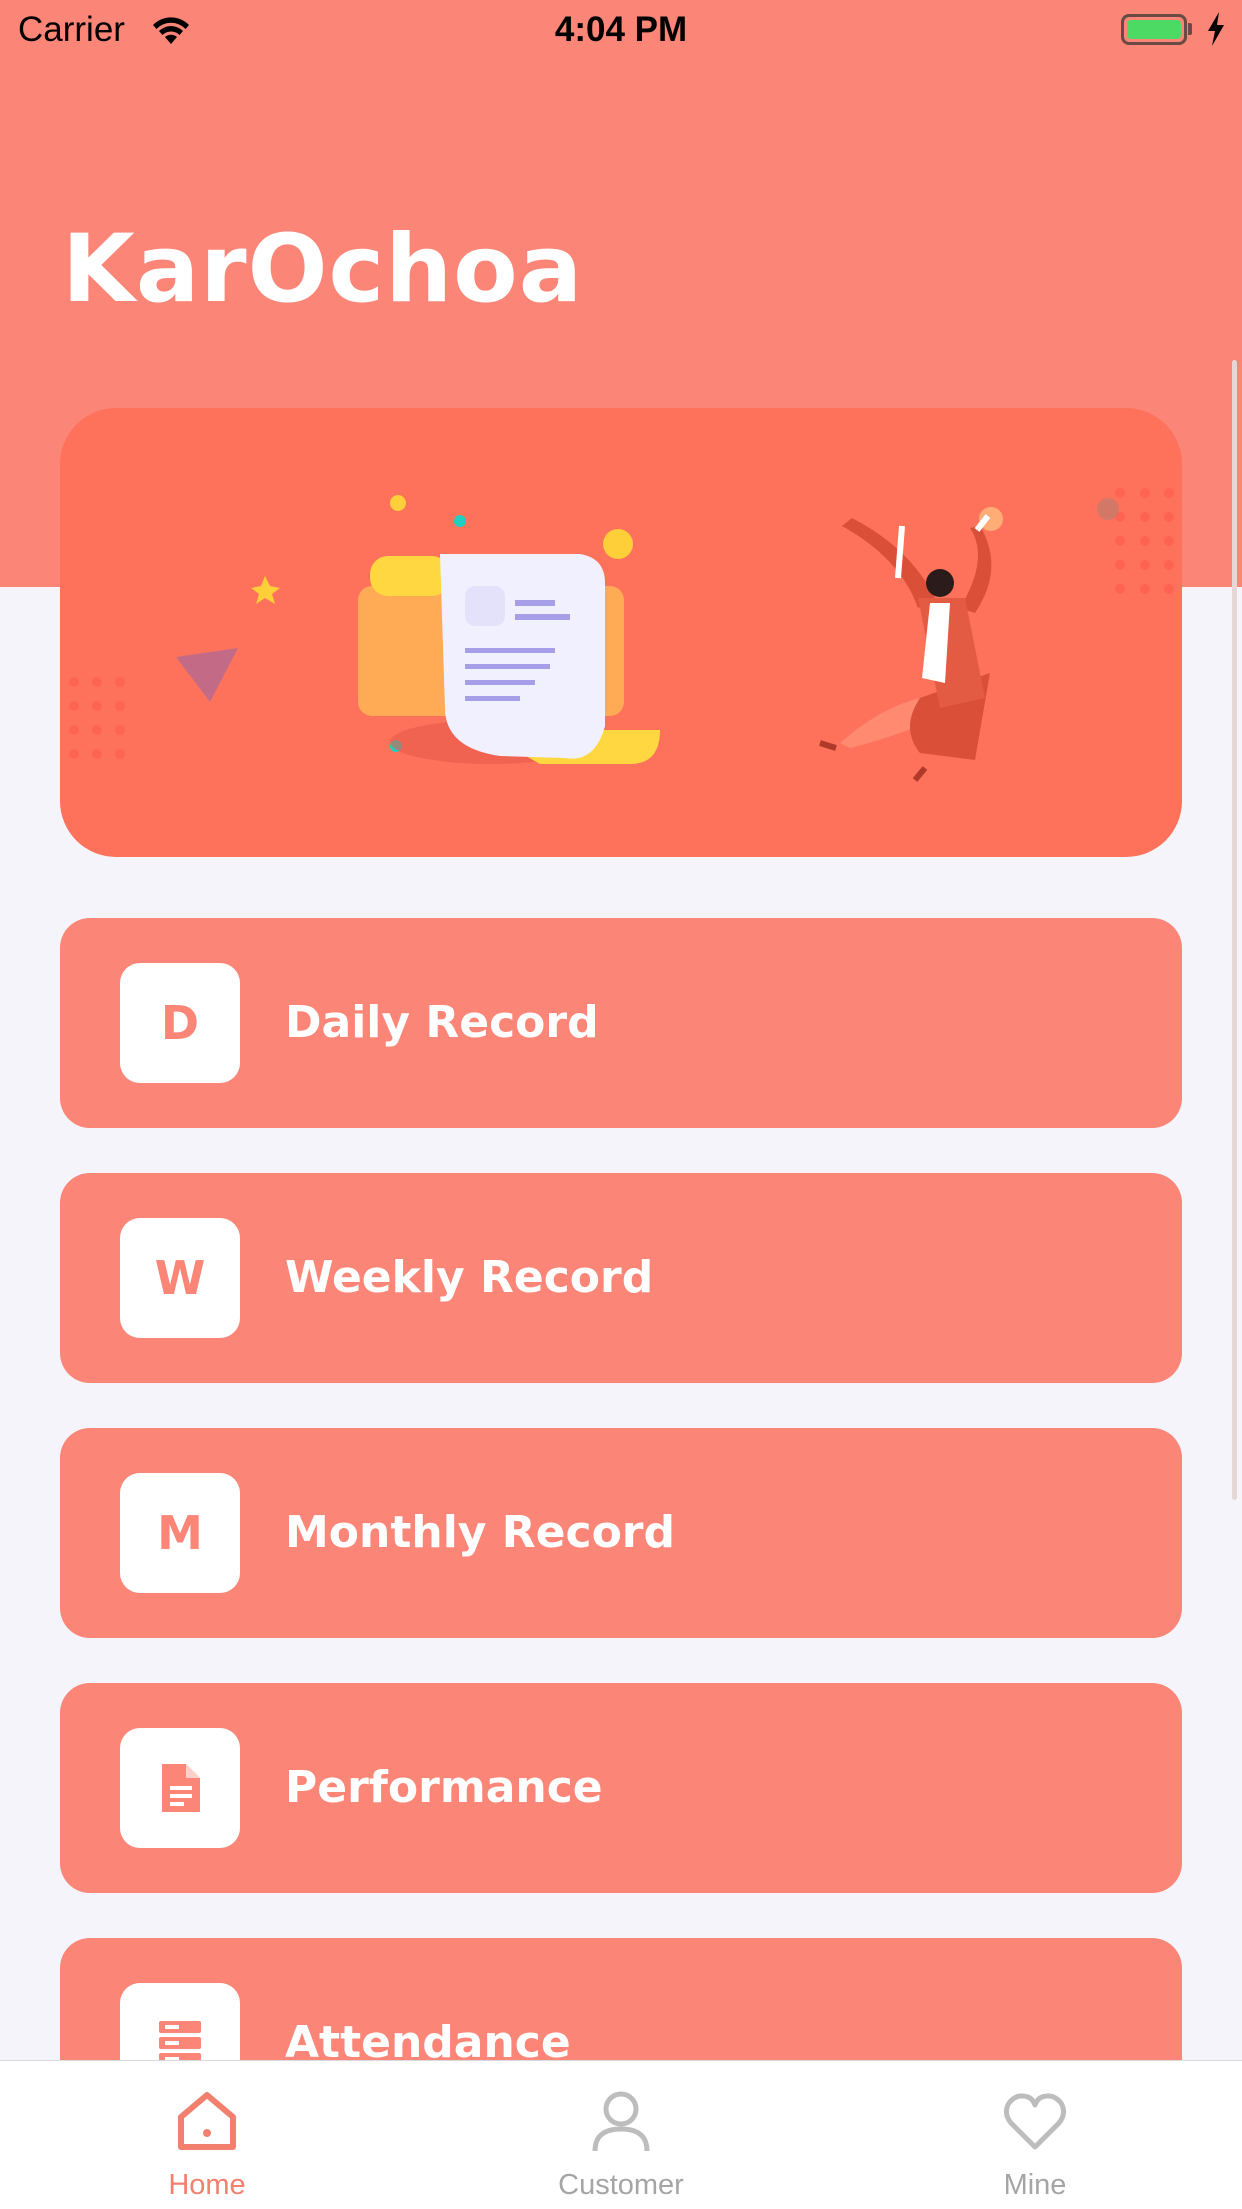 This screenshot has width=1242, height=2209. I want to click on menu-item-label: Performance, so click(444, 1787).